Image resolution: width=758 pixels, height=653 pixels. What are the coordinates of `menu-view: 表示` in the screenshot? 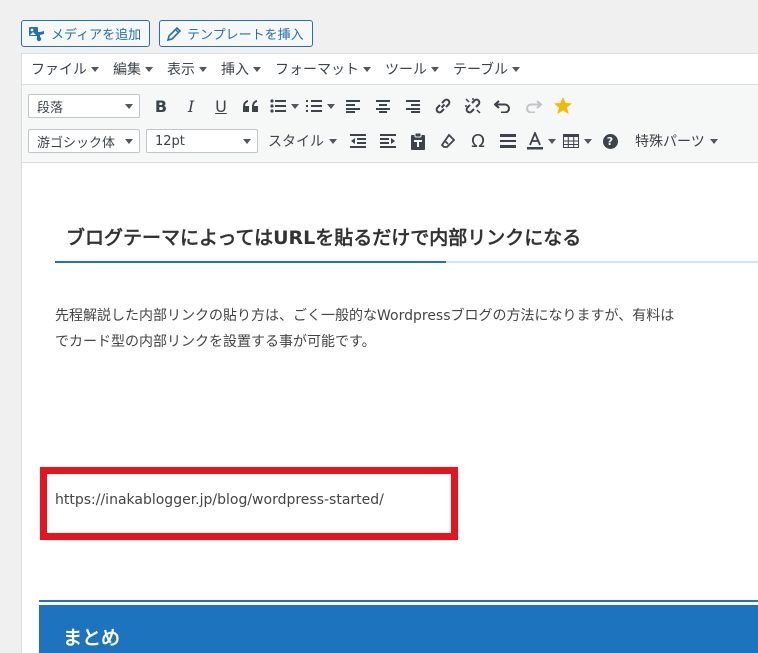 It's located at (187, 69).